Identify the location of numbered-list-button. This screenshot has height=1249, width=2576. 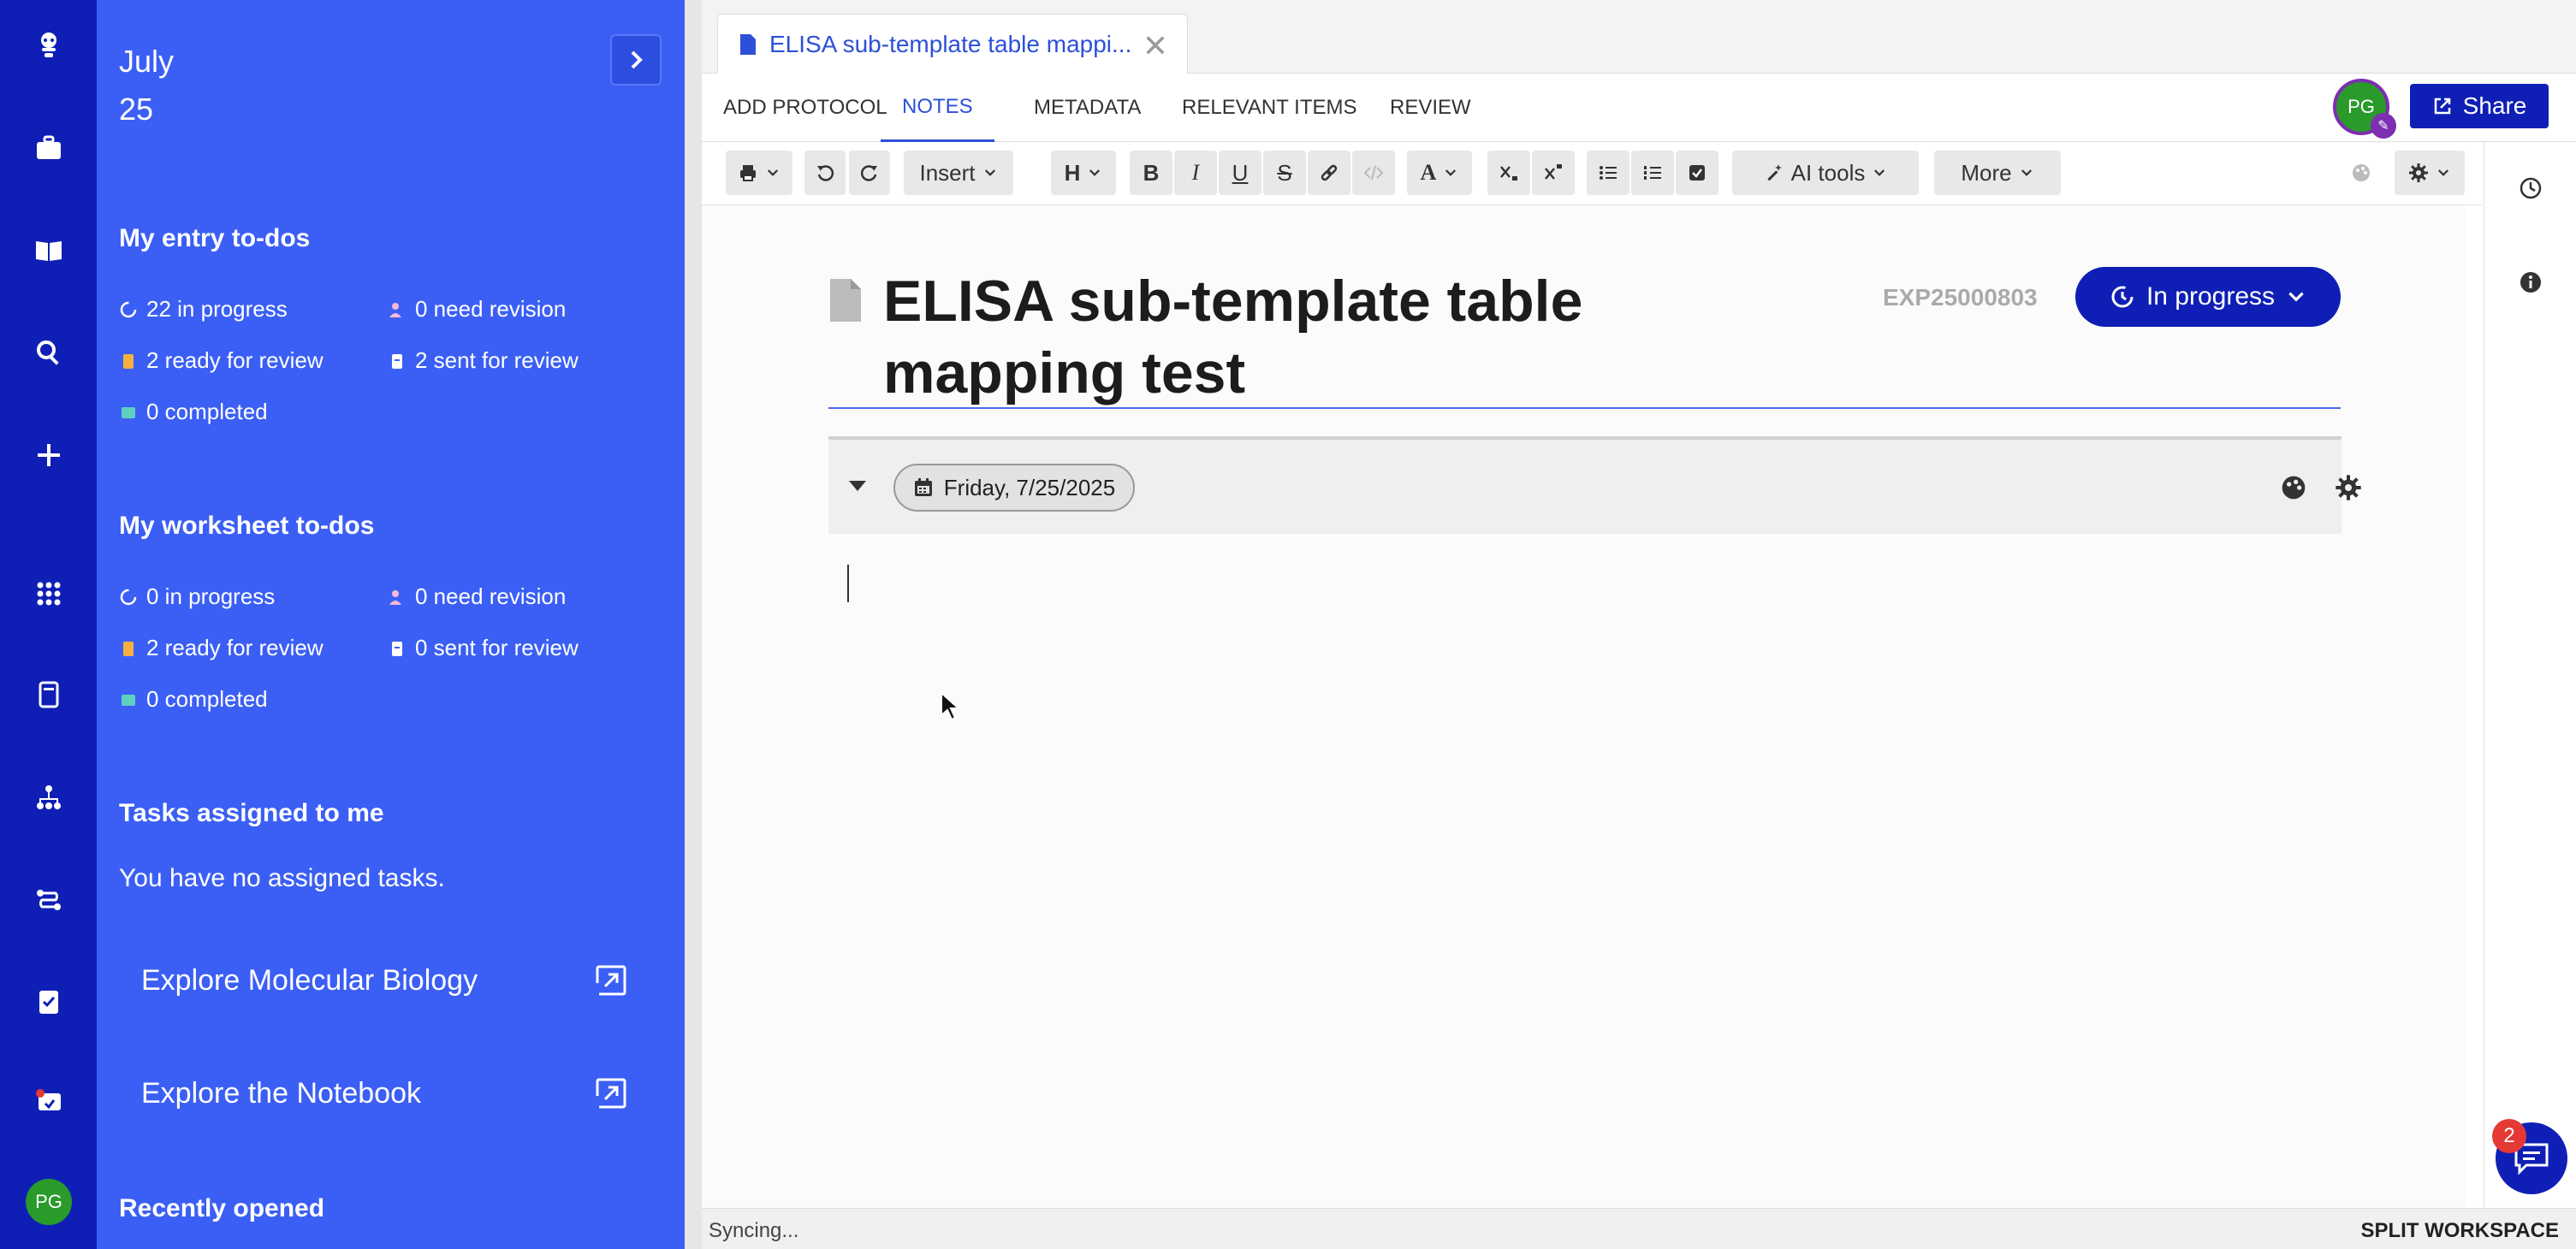
(1652, 173).